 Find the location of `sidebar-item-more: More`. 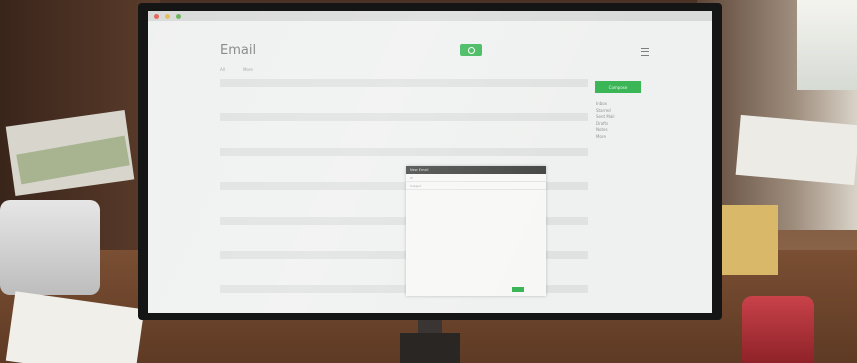

sidebar-item-more: More is located at coordinates (605, 137).